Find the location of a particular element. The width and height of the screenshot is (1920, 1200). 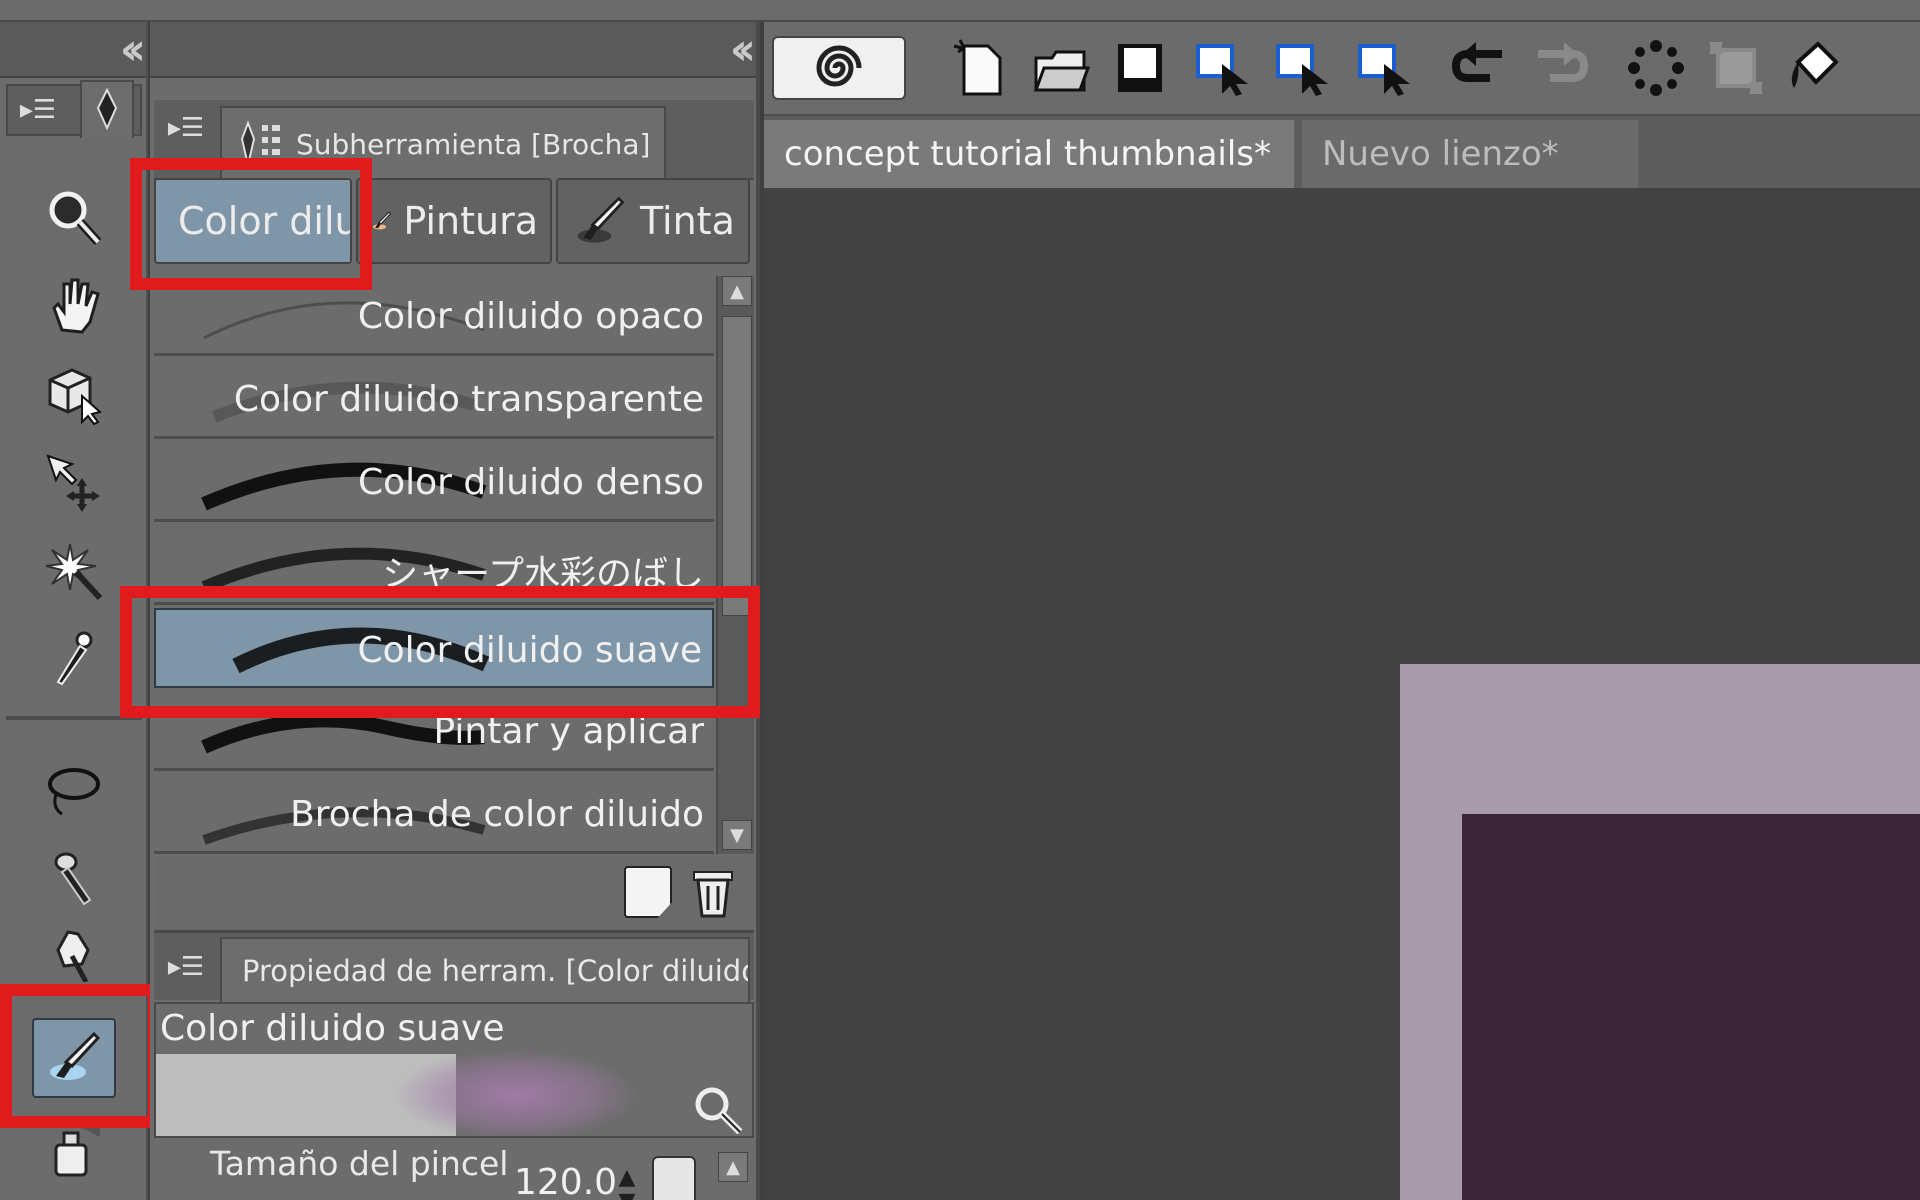

redo-button is located at coordinates (1560, 68).